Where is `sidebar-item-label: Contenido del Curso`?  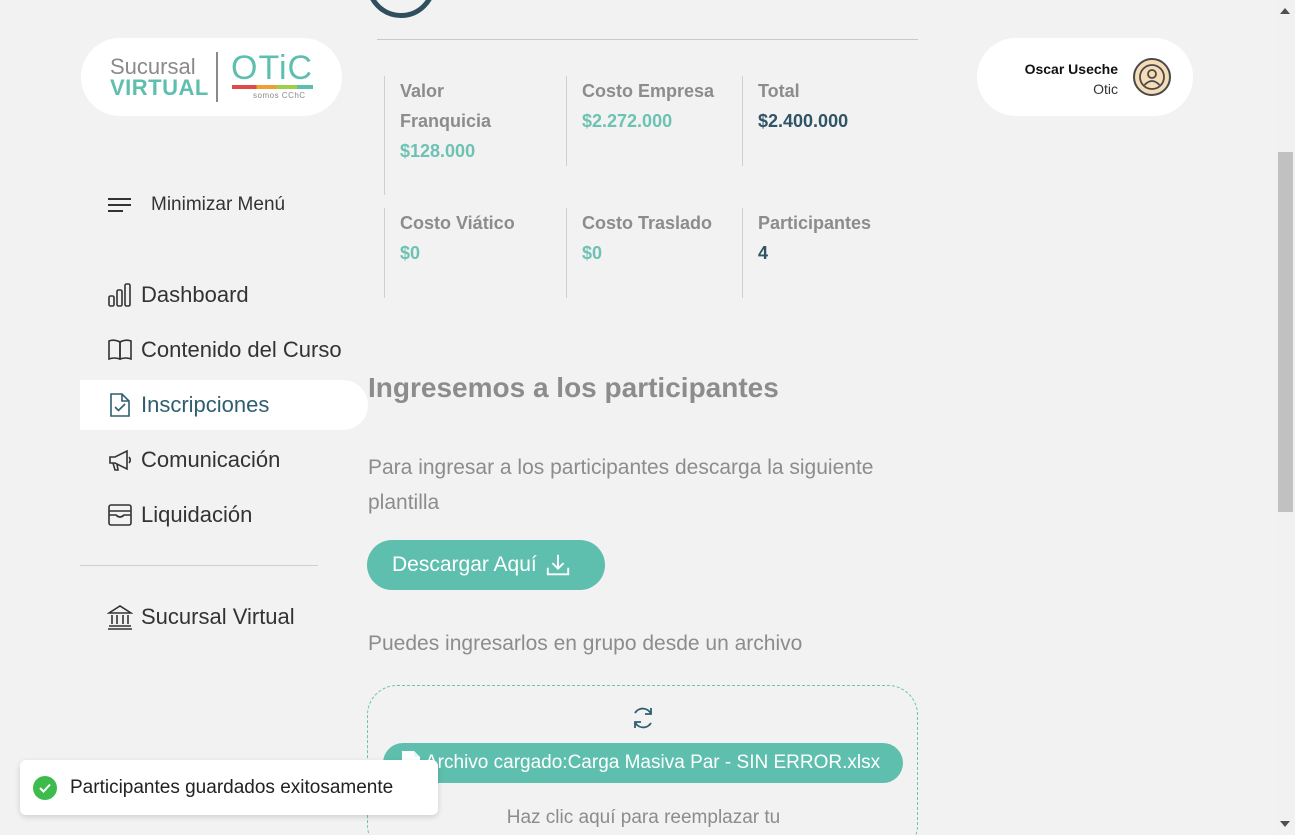 sidebar-item-label: Contenido del Curso is located at coordinates (241, 349).